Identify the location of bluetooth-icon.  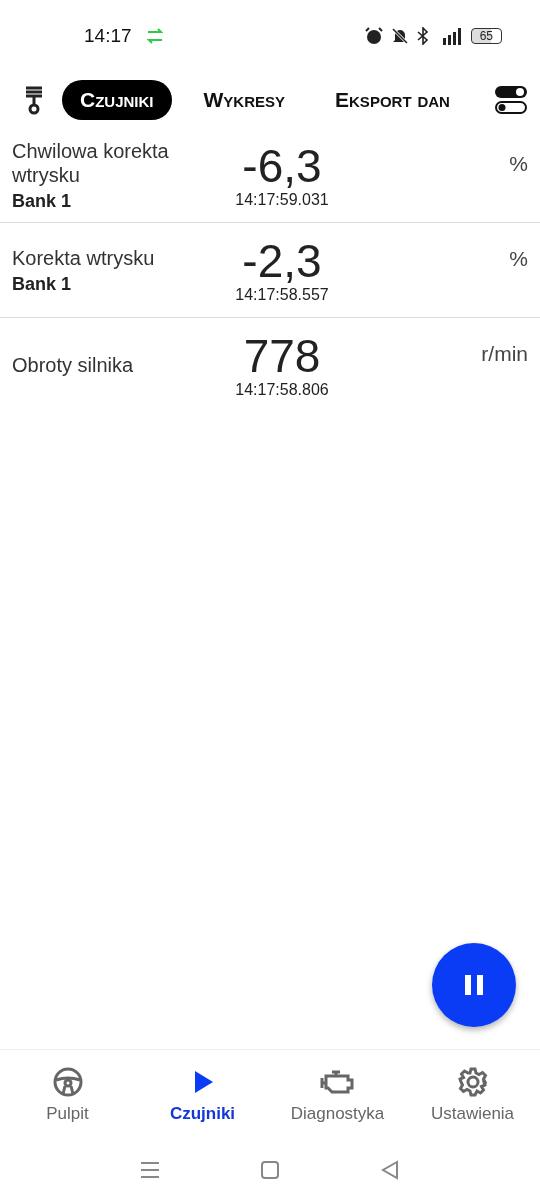
(422, 36).